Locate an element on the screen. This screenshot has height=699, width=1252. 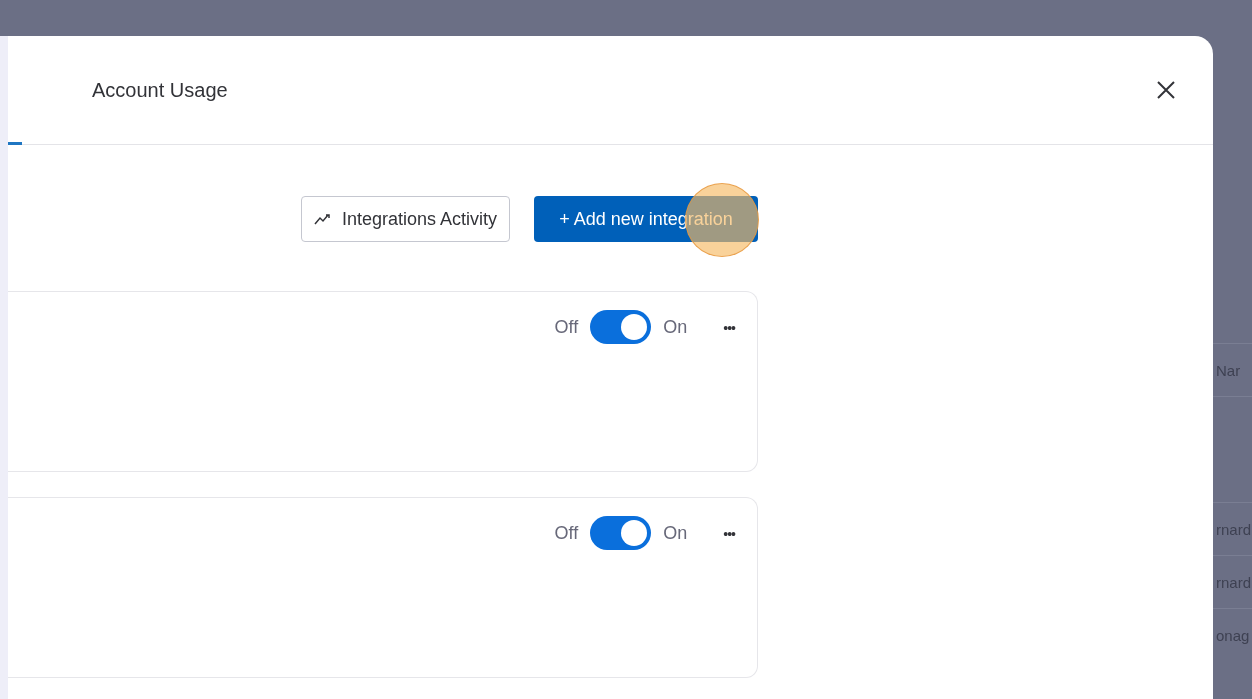
tab-indicator is located at coordinates (15, 143).